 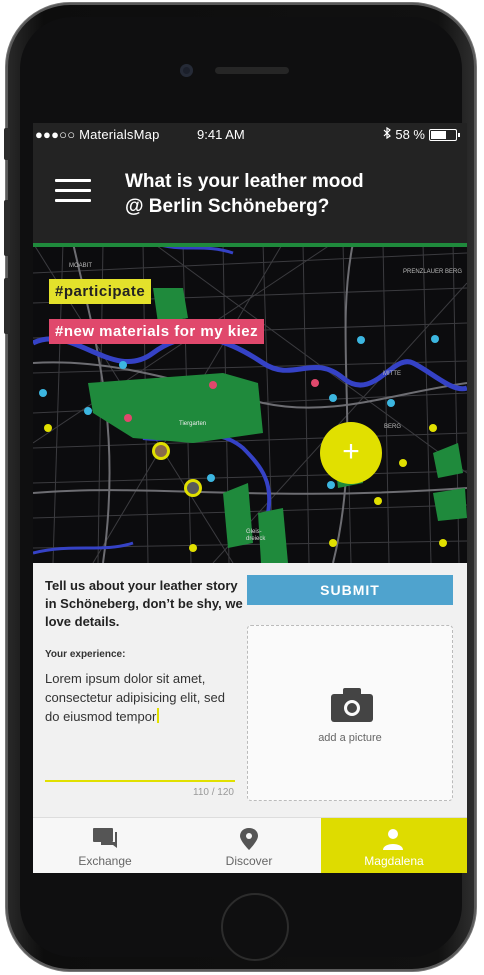 I want to click on plus-icon: +, so click(x=351, y=451).